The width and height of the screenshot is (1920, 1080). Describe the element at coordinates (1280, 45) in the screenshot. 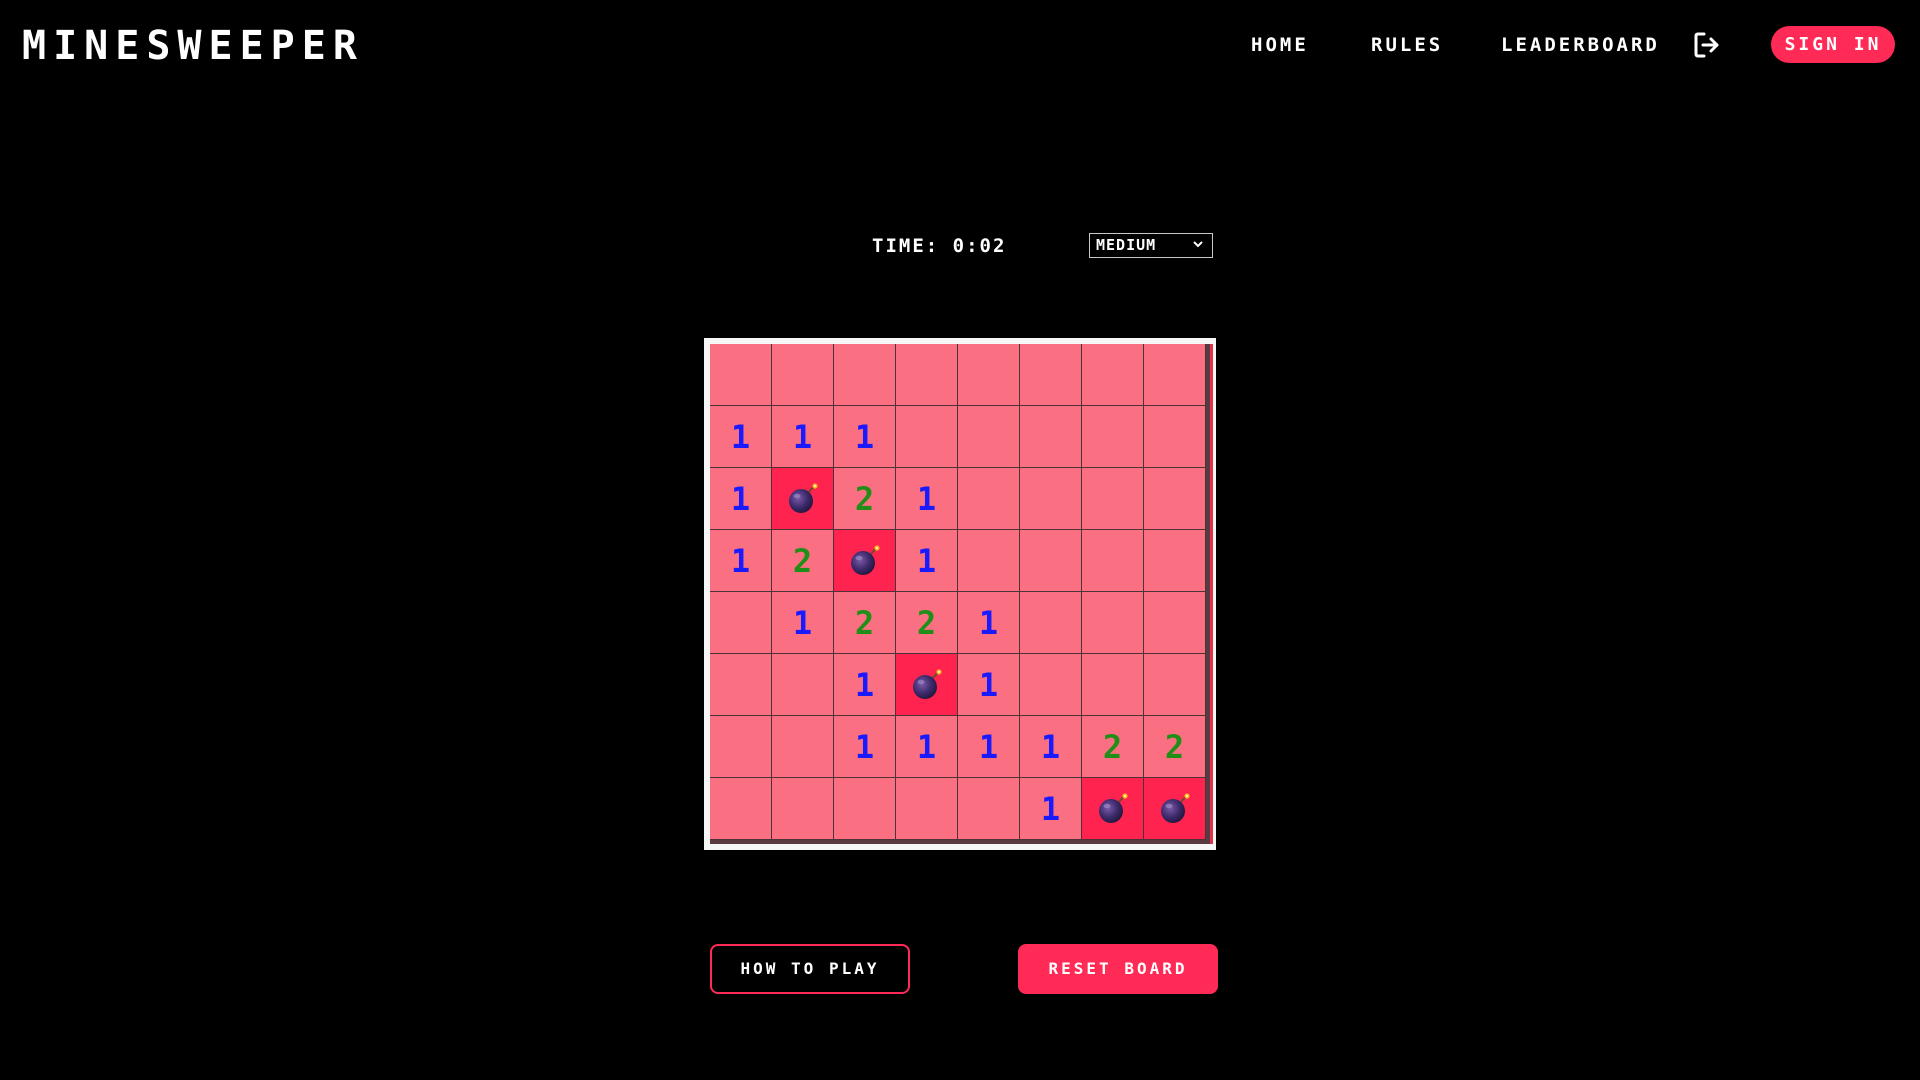

I see `nav-home-link: HOME` at that location.